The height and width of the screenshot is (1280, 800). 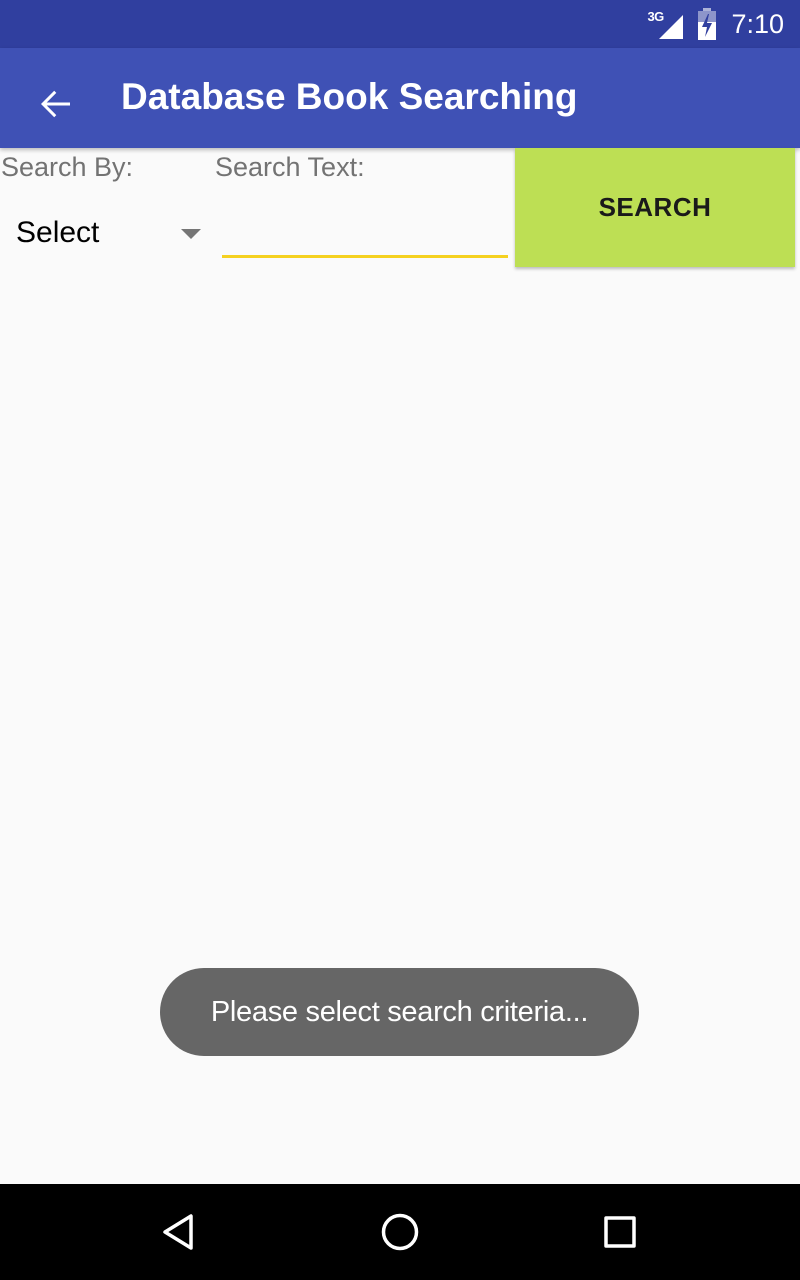 What do you see at coordinates (349, 96) in the screenshot?
I see `page-title: Database Book Searching` at bounding box center [349, 96].